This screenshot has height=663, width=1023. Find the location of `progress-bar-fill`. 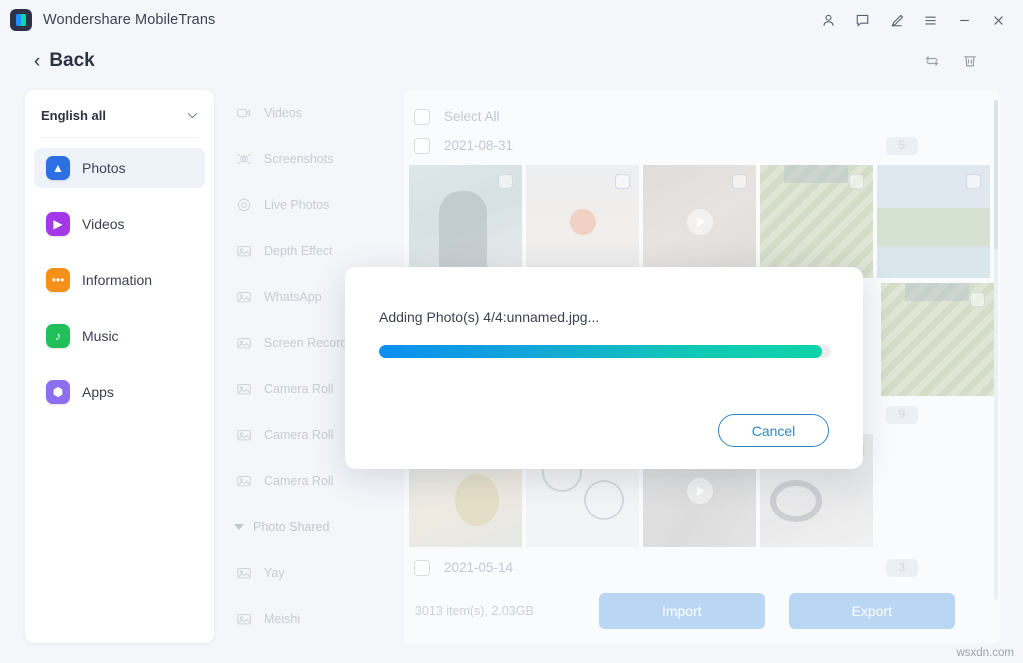

progress-bar-fill is located at coordinates (600, 351).